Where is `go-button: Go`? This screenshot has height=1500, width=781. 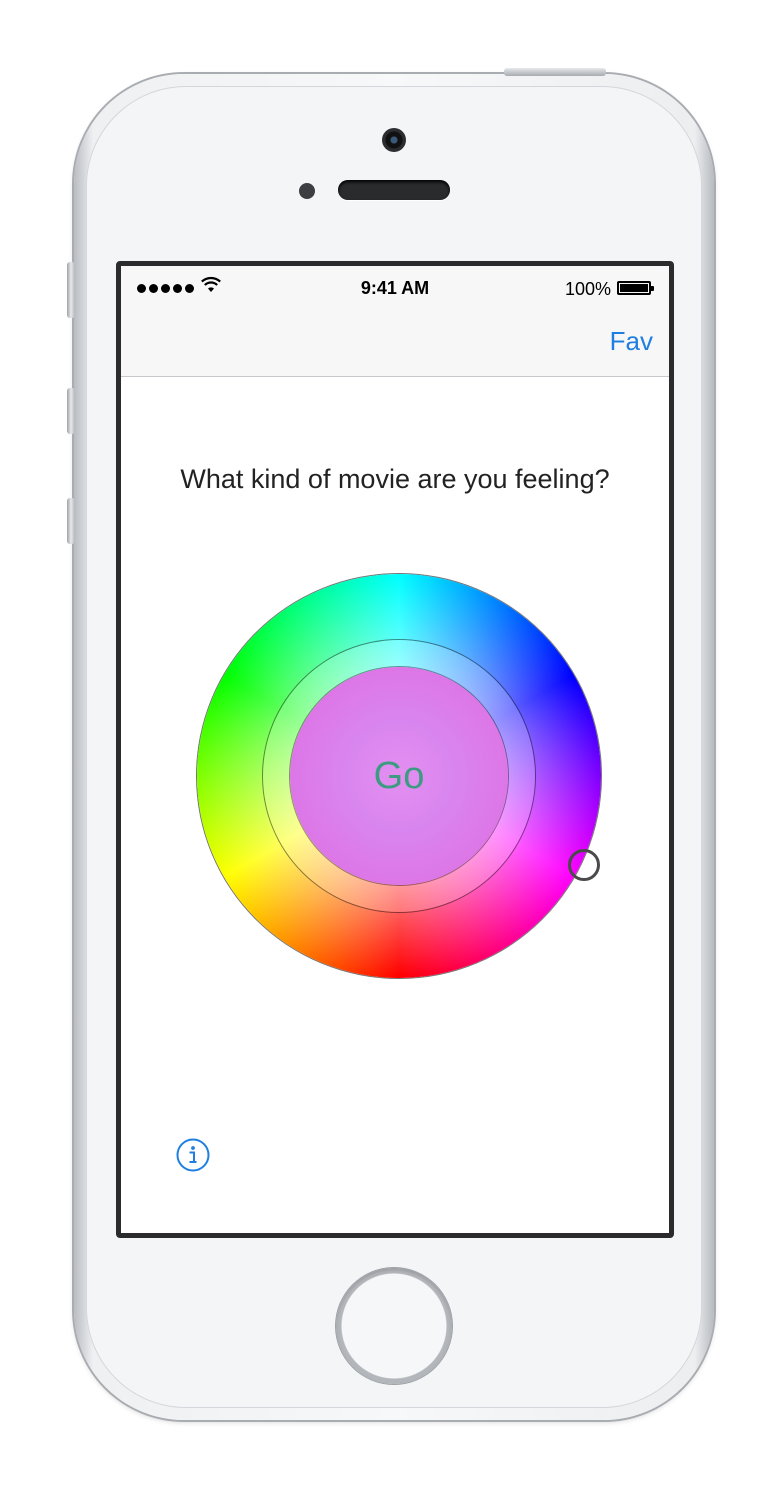
go-button: Go is located at coordinates (399, 776).